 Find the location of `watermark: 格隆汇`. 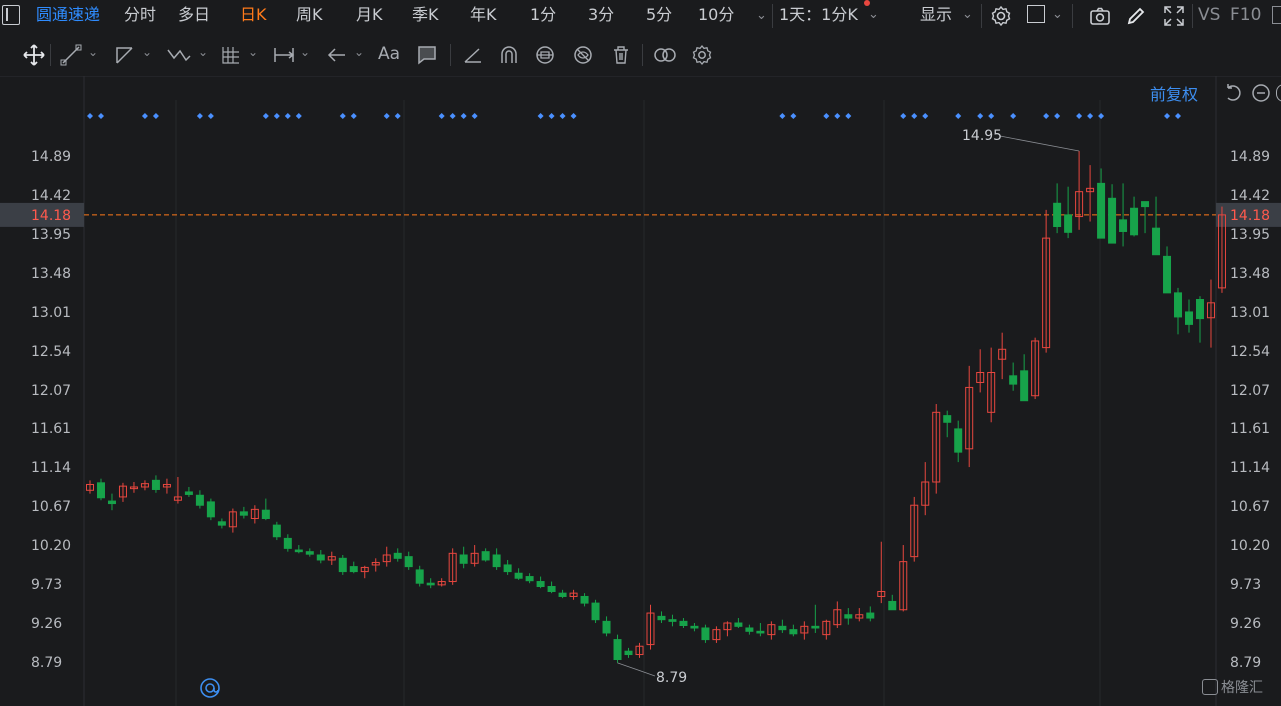

watermark: 格隆汇 is located at coordinates (1232, 687).